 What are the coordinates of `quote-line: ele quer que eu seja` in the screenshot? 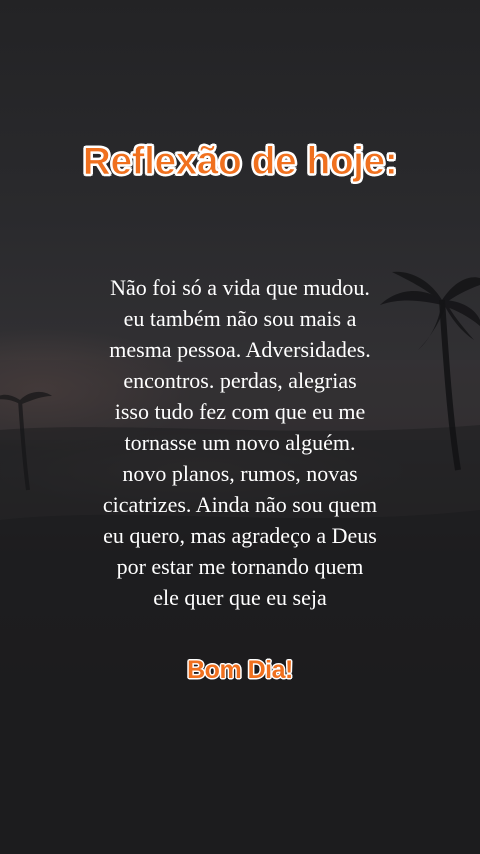 It's located at (240, 597).